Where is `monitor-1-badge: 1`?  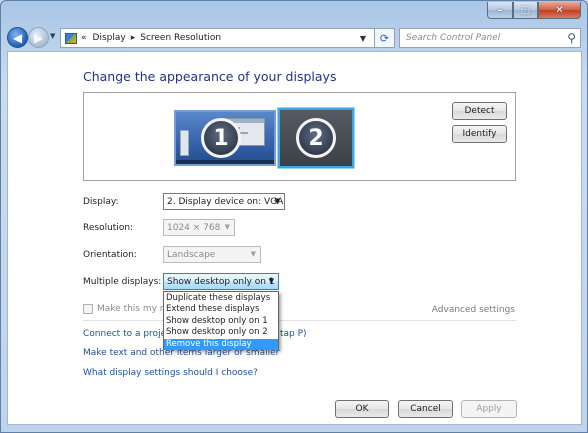
monitor-1-badge: 1 is located at coordinates (221, 138).